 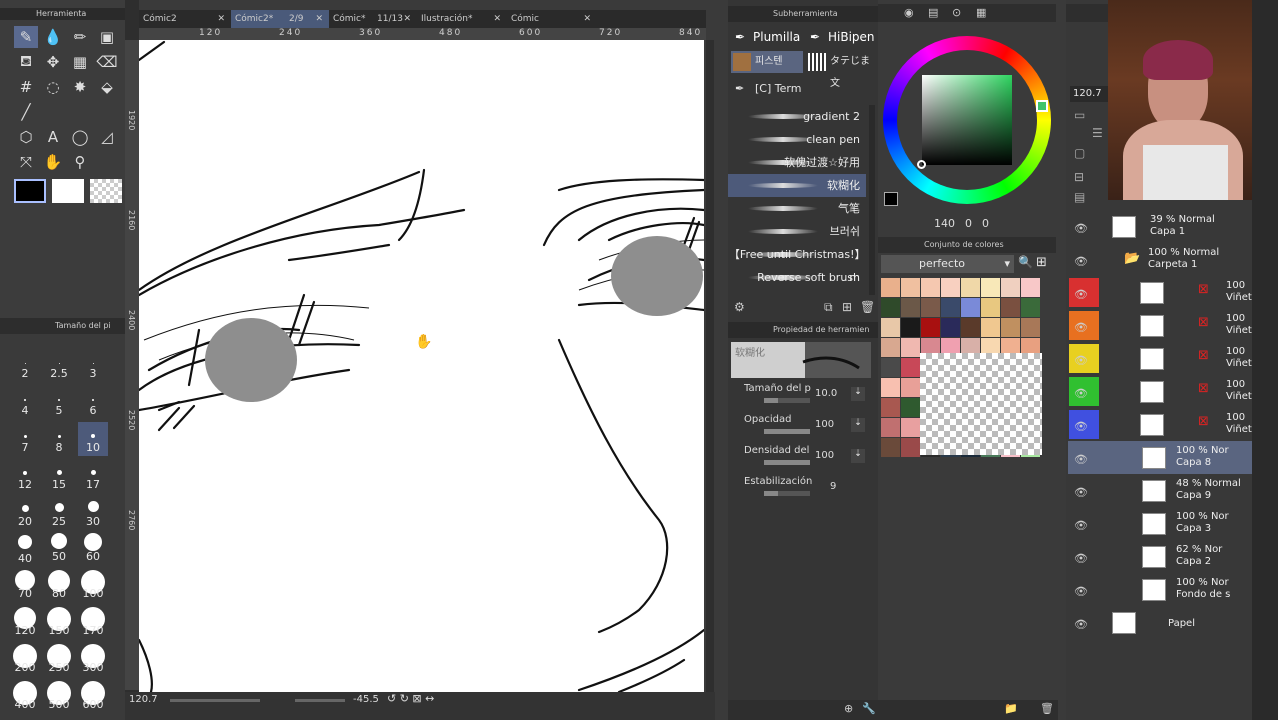 I want to click on info-icon: ⊕, so click(x=848, y=708).